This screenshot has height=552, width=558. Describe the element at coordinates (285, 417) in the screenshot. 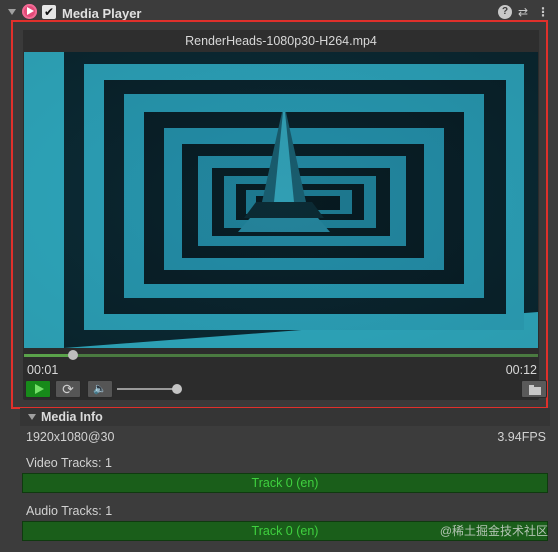

I see `media-info-header: Media Info` at that location.